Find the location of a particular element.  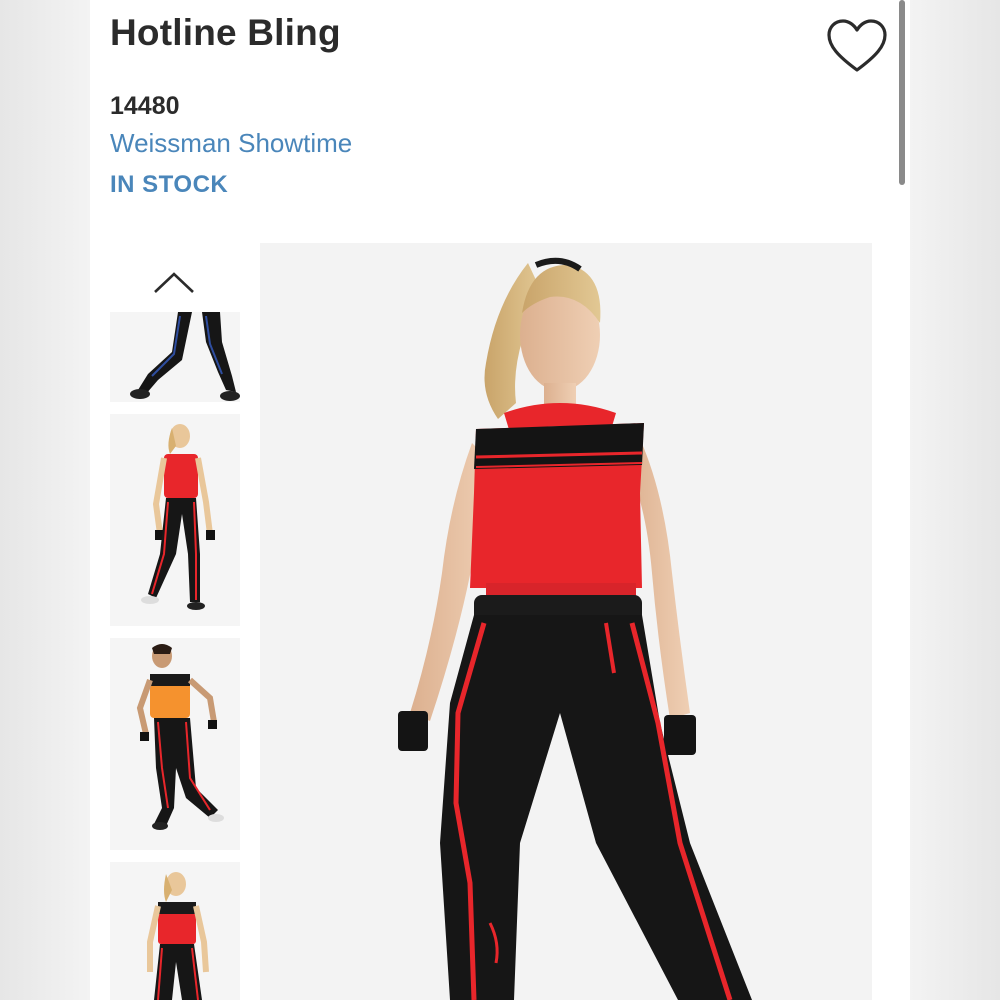

left-backdrop is located at coordinates (45, 500).